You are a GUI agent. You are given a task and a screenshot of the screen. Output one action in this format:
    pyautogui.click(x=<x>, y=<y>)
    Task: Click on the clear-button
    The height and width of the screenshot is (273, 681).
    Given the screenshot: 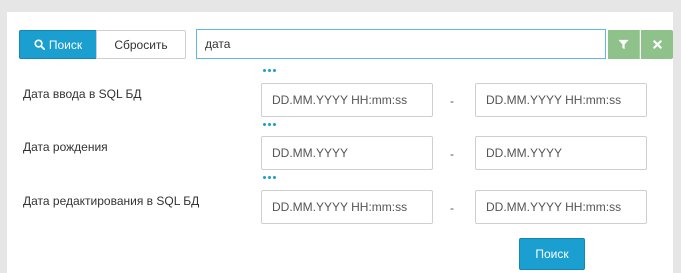 What is the action you would take?
    pyautogui.click(x=657, y=44)
    